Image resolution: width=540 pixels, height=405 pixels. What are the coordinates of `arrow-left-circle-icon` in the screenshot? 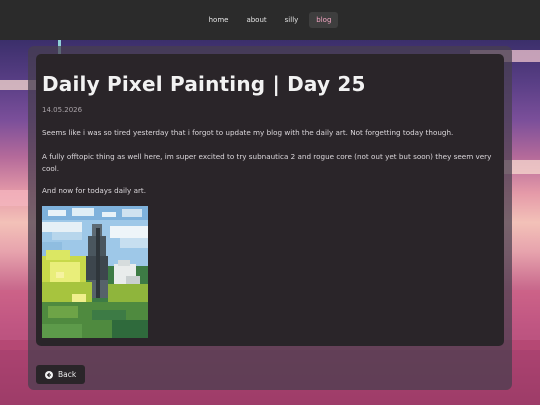 It's located at (49, 374).